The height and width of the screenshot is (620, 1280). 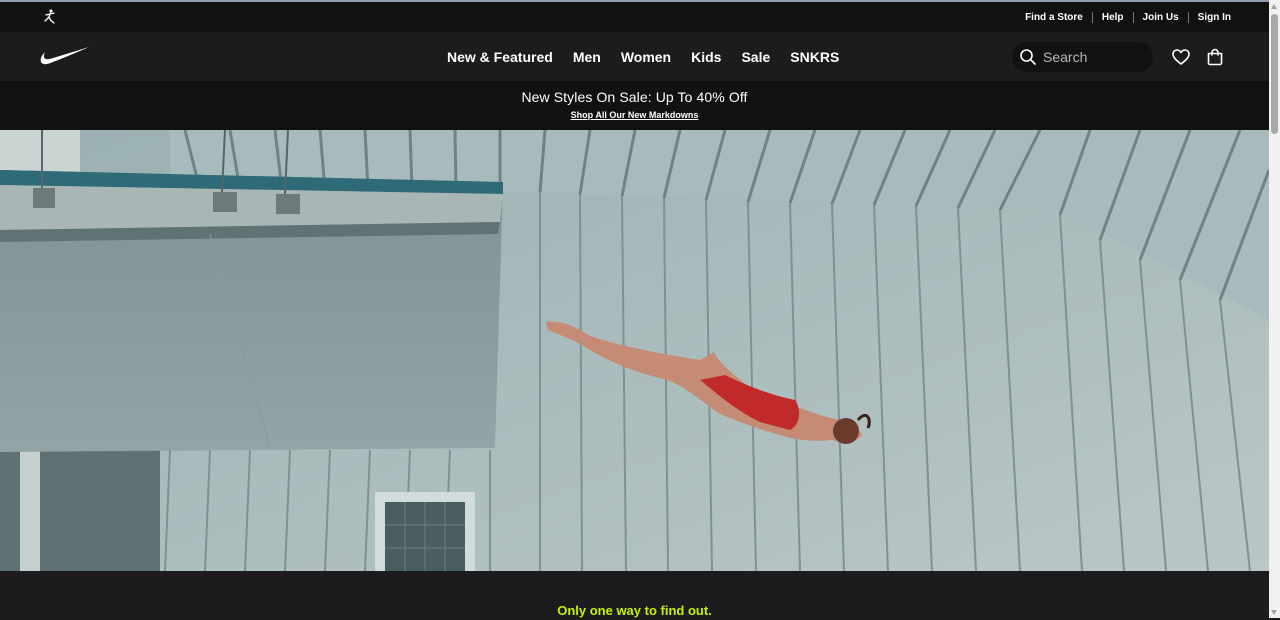 I want to click on utility-links: Find a Store Help Join Us Sign In, so click(x=1123, y=17).